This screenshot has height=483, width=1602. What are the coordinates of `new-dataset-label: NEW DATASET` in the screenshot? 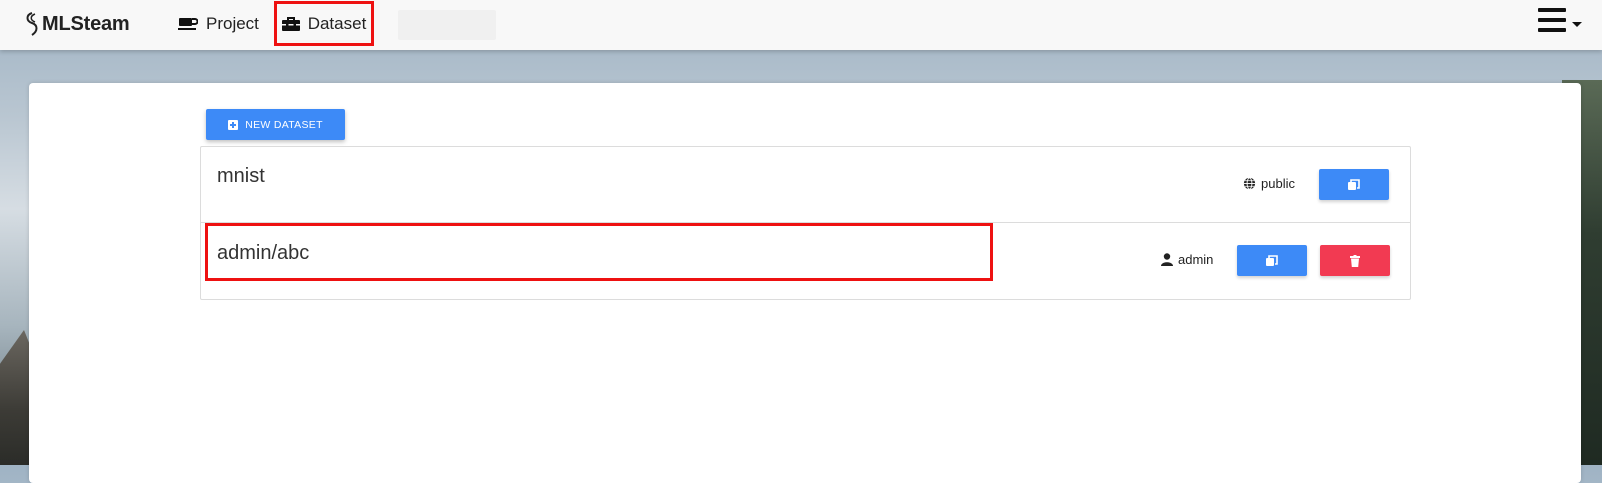 It's located at (284, 124).